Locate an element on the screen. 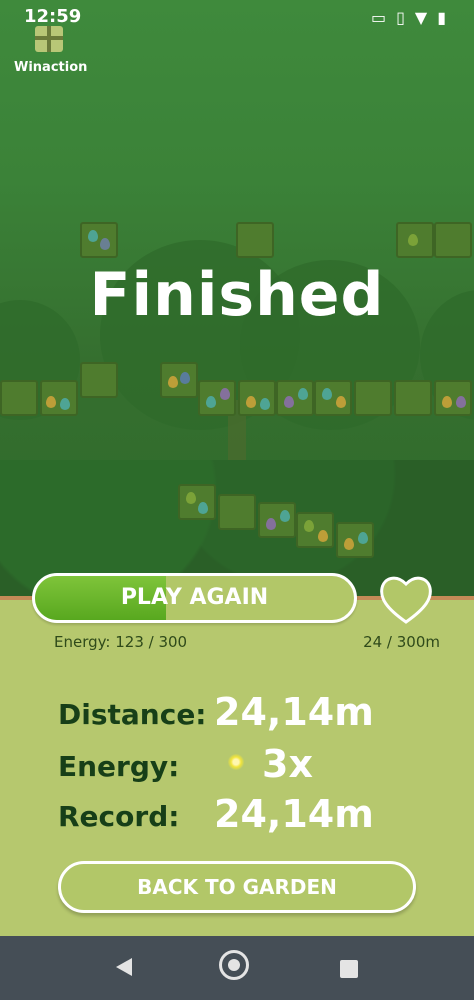  home-icon is located at coordinates (234, 965).